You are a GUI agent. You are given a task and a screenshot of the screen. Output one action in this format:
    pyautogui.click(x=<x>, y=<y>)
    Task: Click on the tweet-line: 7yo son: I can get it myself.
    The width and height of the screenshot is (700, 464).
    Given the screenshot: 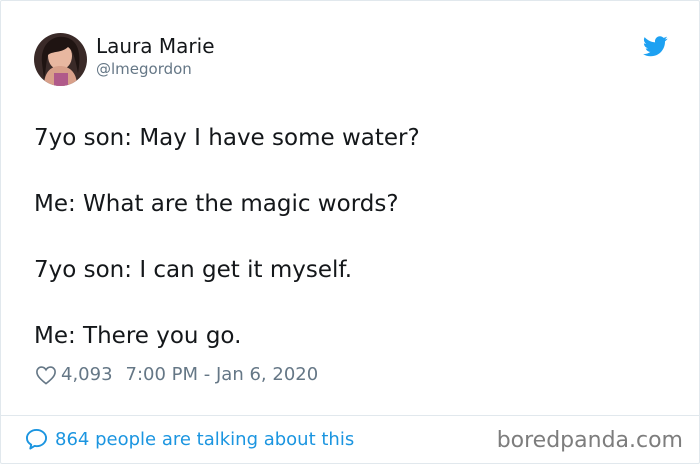 What is the action you would take?
    pyautogui.click(x=193, y=270)
    